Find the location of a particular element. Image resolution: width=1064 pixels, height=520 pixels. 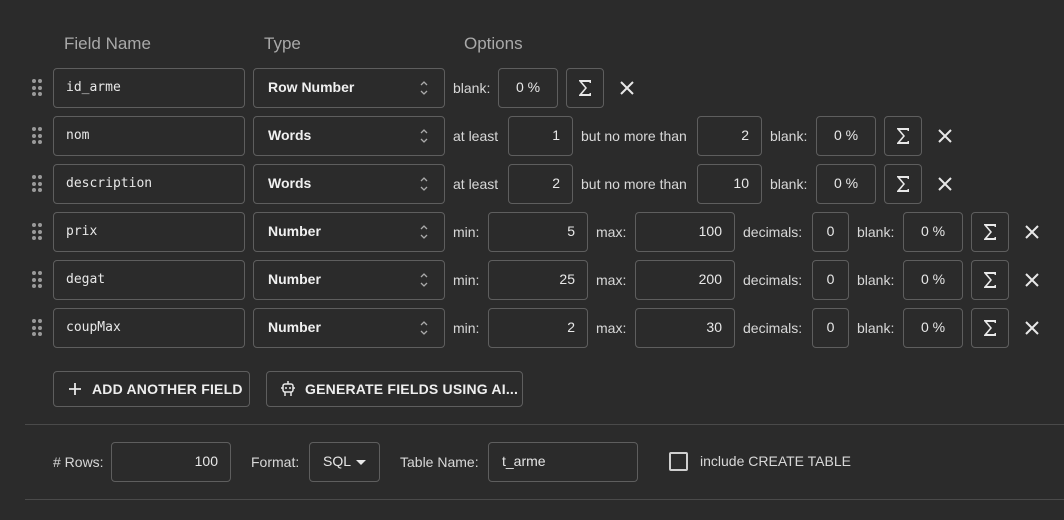

at-least-input: 2 is located at coordinates (540, 184).